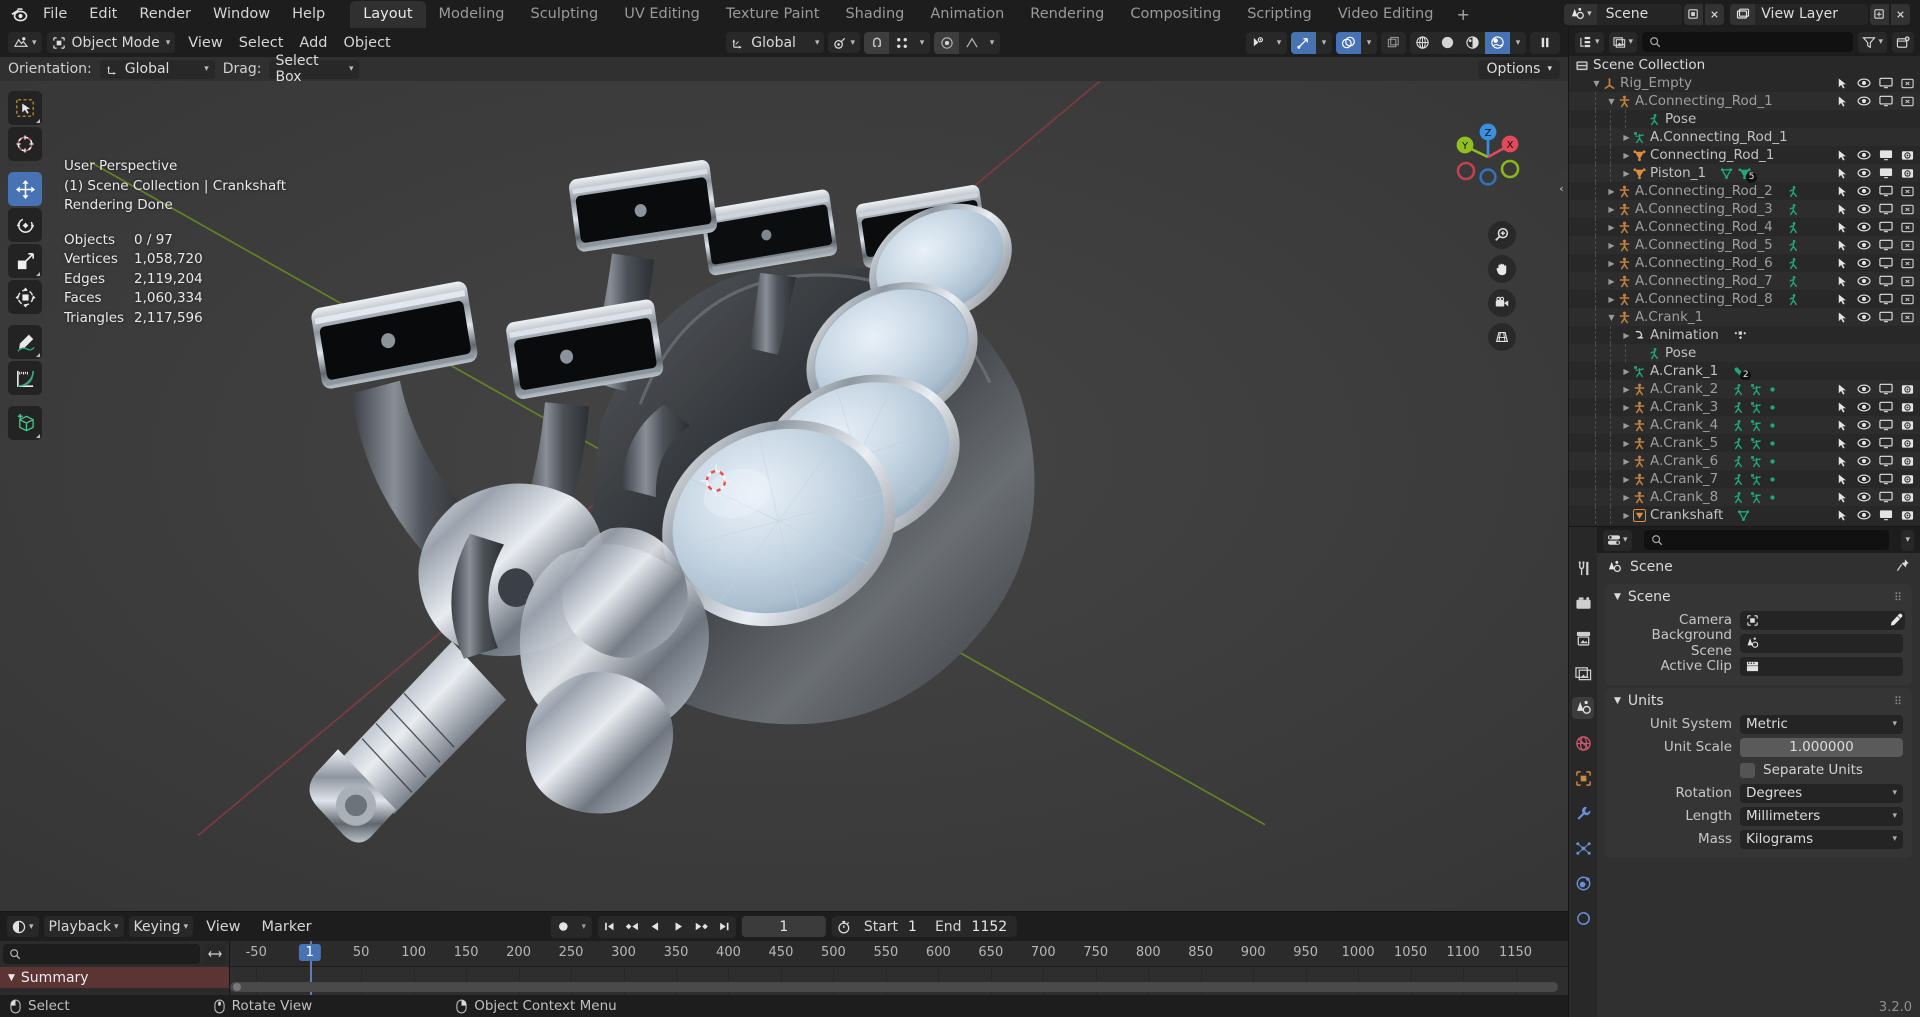  What do you see at coordinates (1502, 303) in the screenshot?
I see `camera-view-icon` at bounding box center [1502, 303].